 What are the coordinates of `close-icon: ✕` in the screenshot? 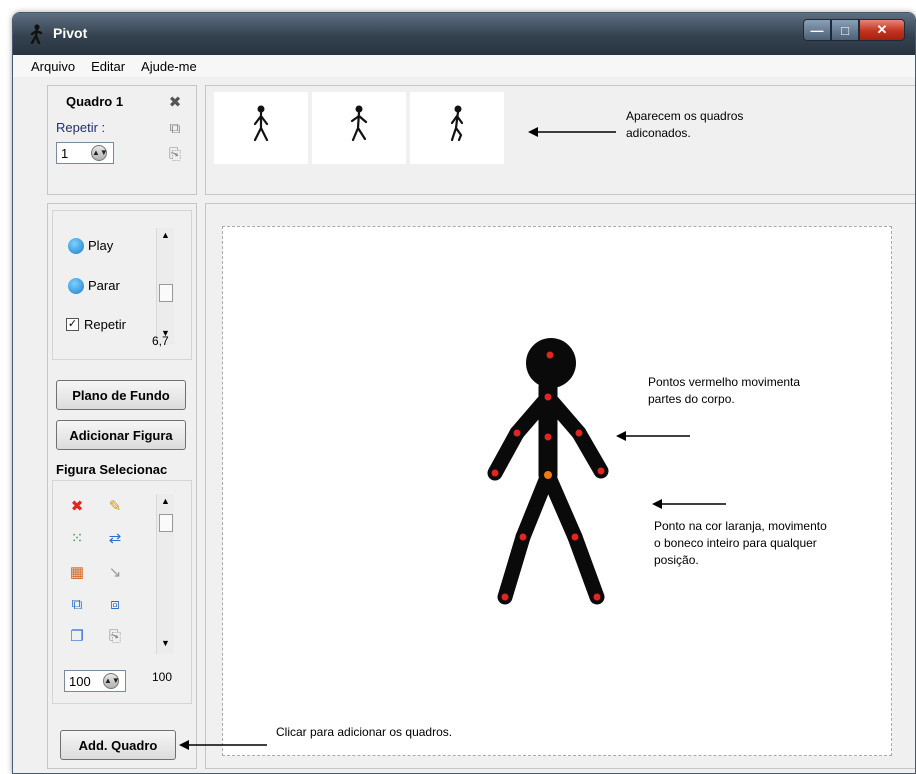 It's located at (882, 29).